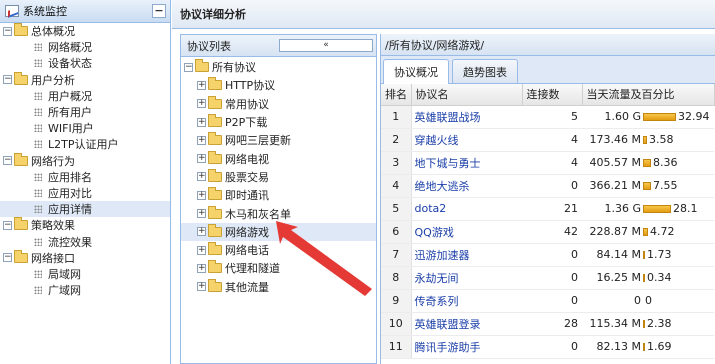 The width and height of the screenshot is (715, 364). What do you see at coordinates (250, 86) in the screenshot?
I see `protocol-tree-label: HTTP协议` at bounding box center [250, 86].